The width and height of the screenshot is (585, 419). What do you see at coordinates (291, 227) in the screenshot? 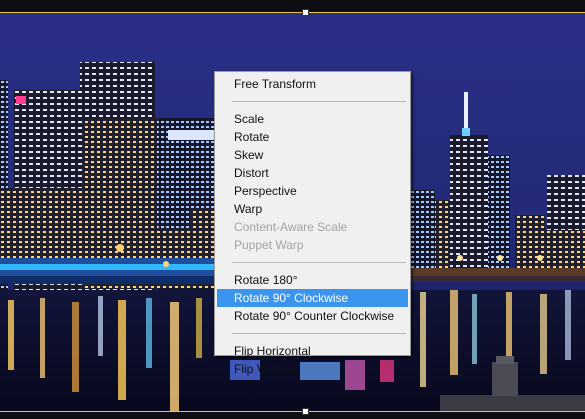
I see `menu-item-content-aware-scale: Content-Aware Scale` at bounding box center [291, 227].